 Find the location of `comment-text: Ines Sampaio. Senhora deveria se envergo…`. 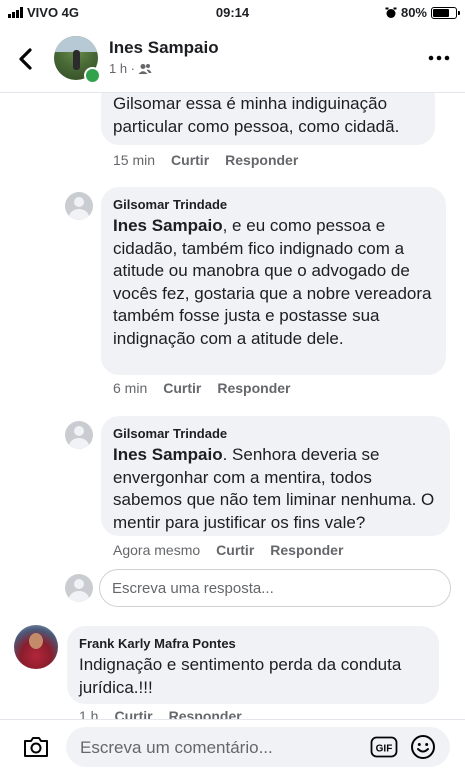

comment-text: Ines Sampaio. Senhora deveria se envergo… is located at coordinates (275, 489).